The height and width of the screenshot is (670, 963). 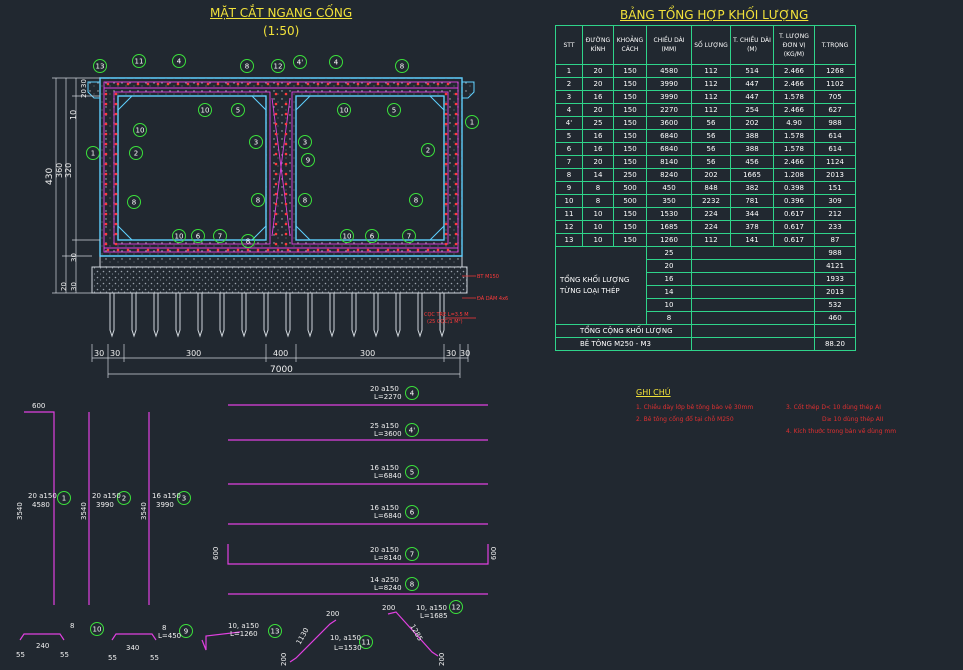 I want to click on table-cell: 8240, so click(x=669, y=175).